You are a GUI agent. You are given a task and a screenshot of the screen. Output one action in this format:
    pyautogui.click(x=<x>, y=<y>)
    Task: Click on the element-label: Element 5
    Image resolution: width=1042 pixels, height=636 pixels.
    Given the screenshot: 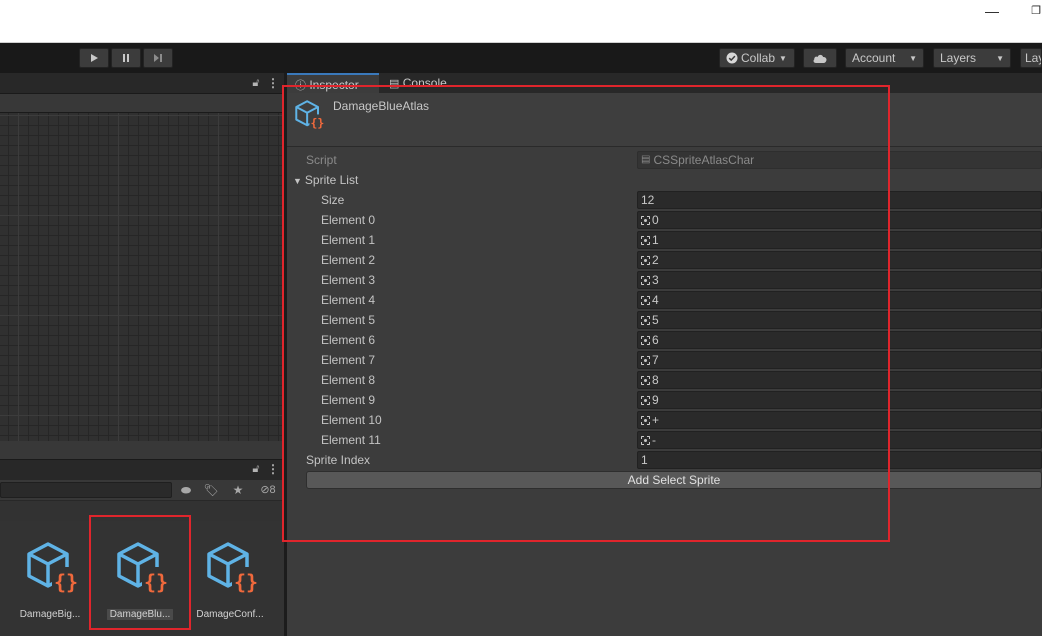 What is the action you would take?
    pyautogui.click(x=348, y=320)
    